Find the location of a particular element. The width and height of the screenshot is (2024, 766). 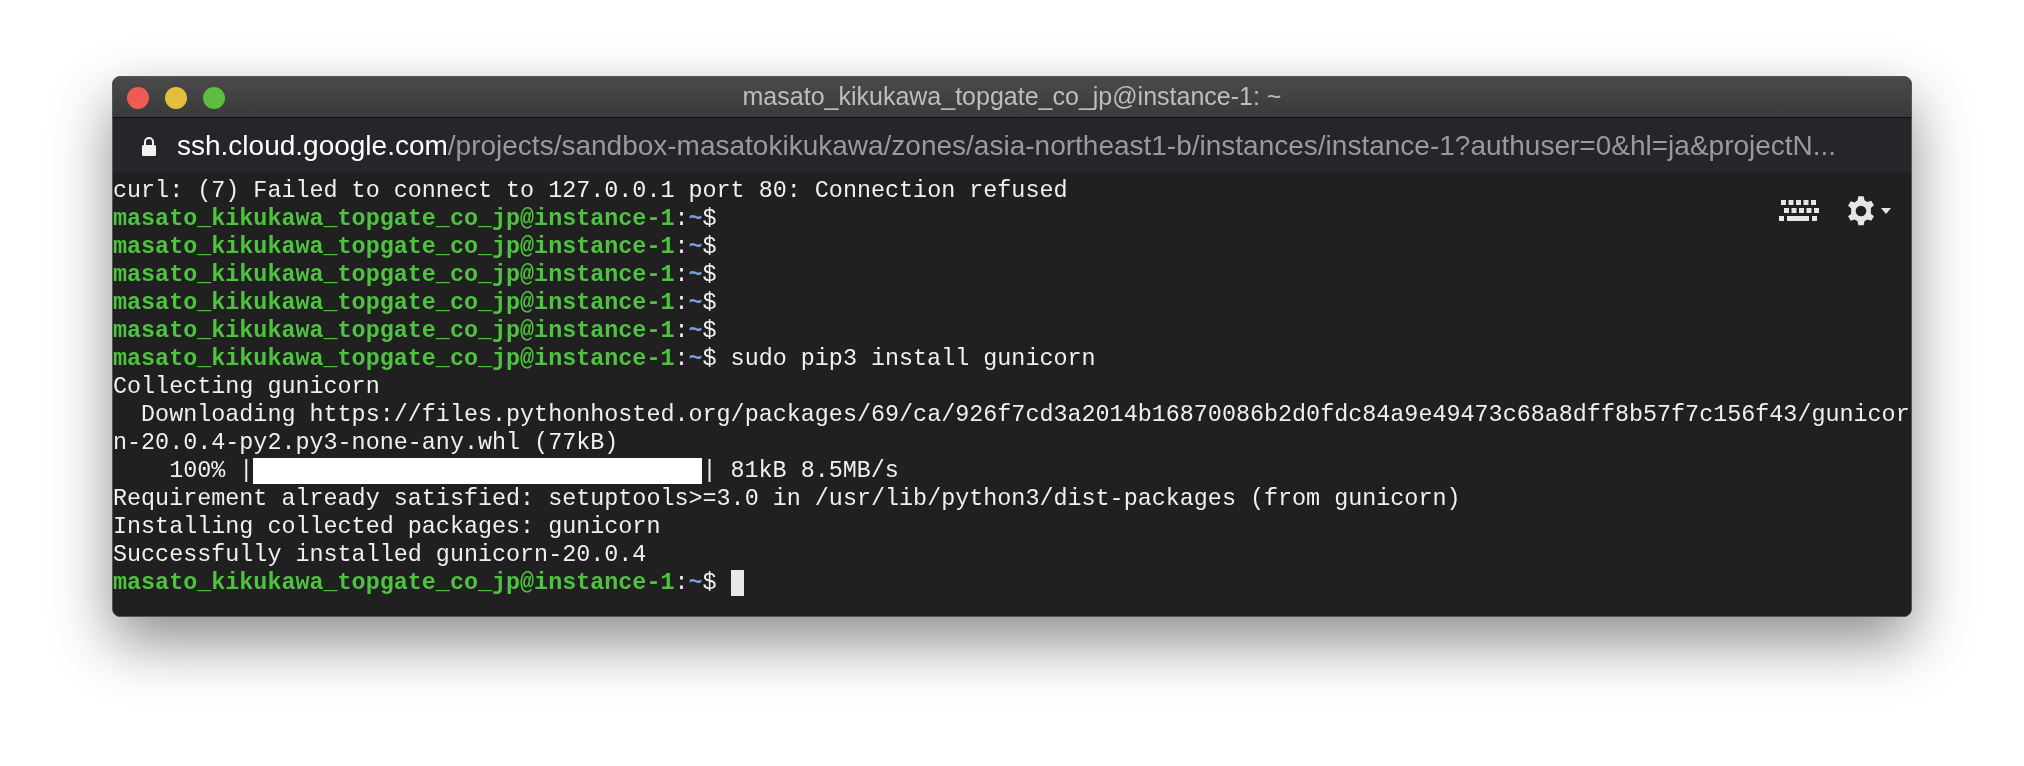

settings-menu-button is located at coordinates (1868, 211).